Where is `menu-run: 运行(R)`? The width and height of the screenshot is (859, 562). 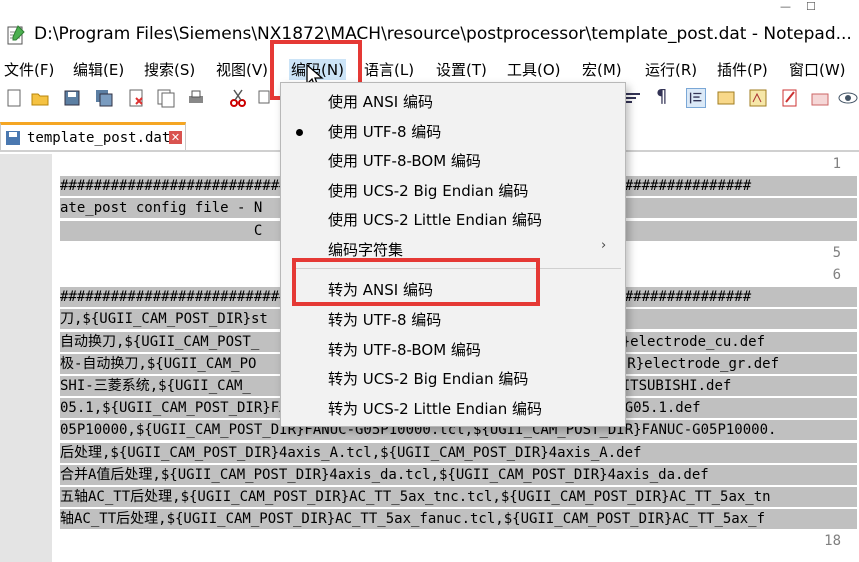 menu-run: 运行(R) is located at coordinates (671, 69).